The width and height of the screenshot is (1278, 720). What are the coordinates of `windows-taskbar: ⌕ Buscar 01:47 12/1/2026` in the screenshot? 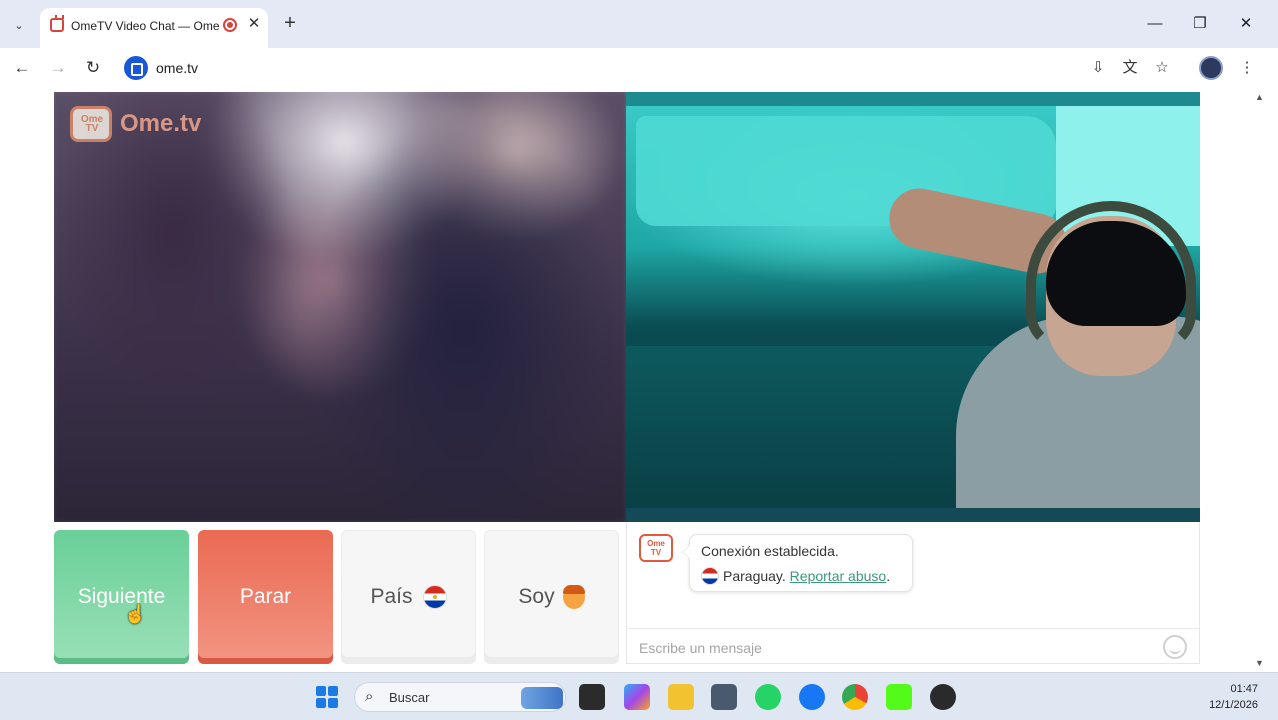 It's located at (639, 696).